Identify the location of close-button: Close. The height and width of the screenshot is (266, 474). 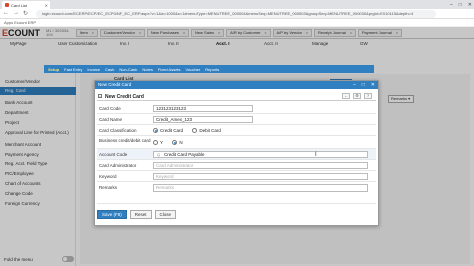
(165, 214).